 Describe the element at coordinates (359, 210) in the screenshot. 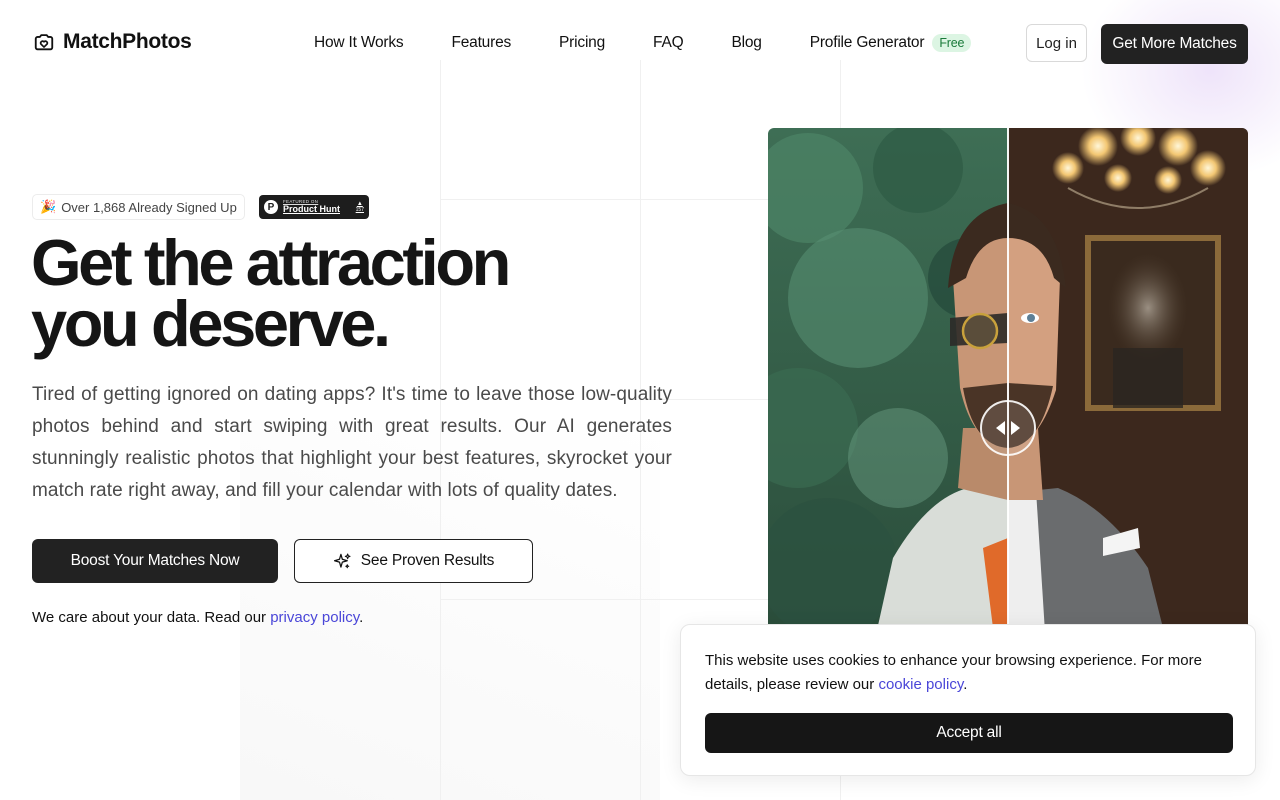

I see `product-hunt-vote-count: 157` at that location.